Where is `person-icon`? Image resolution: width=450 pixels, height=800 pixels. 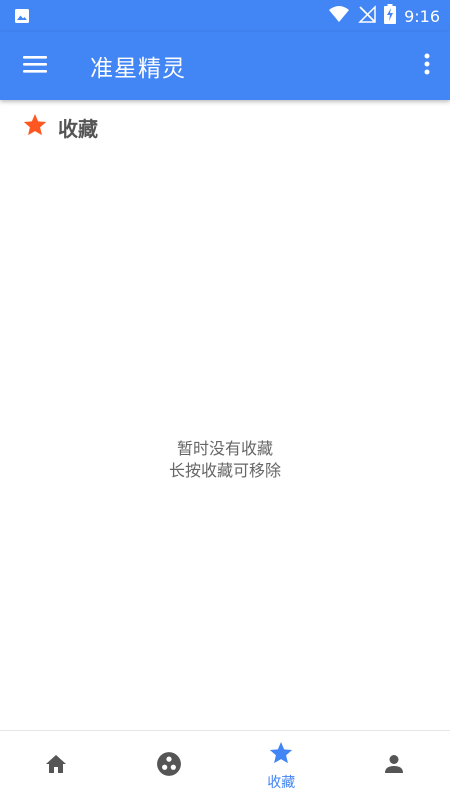 person-icon is located at coordinates (394, 766).